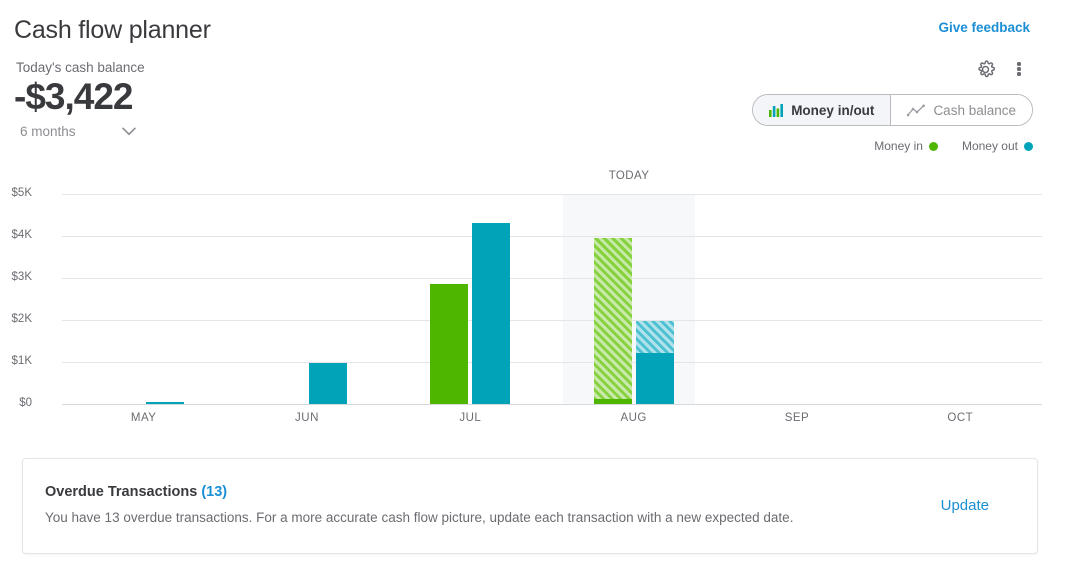  I want to click on bar-segment-projected, so click(612, 321).